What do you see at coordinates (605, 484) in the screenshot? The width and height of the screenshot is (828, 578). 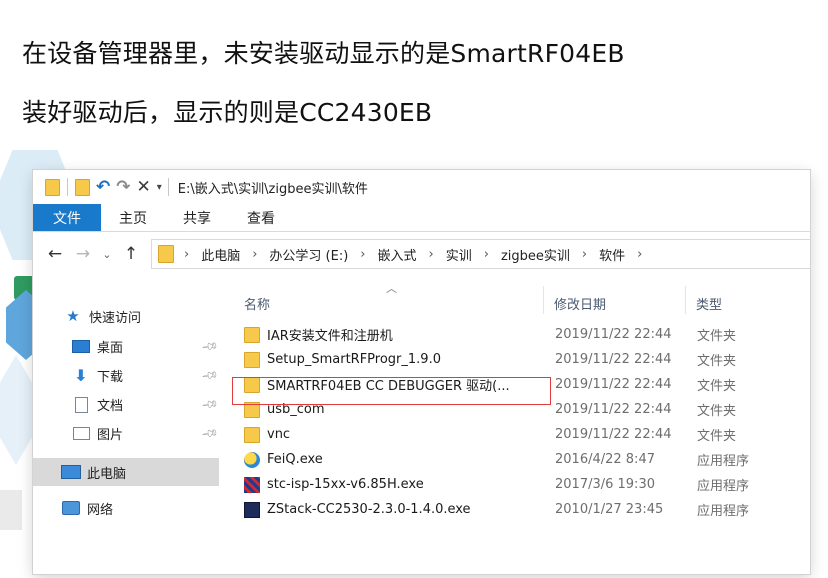 I see `file-date: 2017/3/6 19:30` at bounding box center [605, 484].